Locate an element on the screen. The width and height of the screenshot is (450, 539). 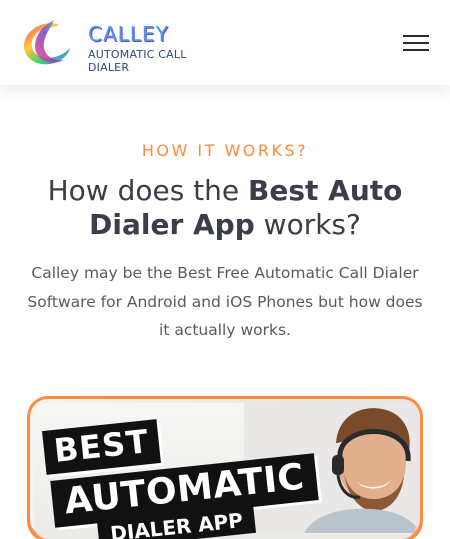
calley-logo-mark-icon is located at coordinates (47, 42).